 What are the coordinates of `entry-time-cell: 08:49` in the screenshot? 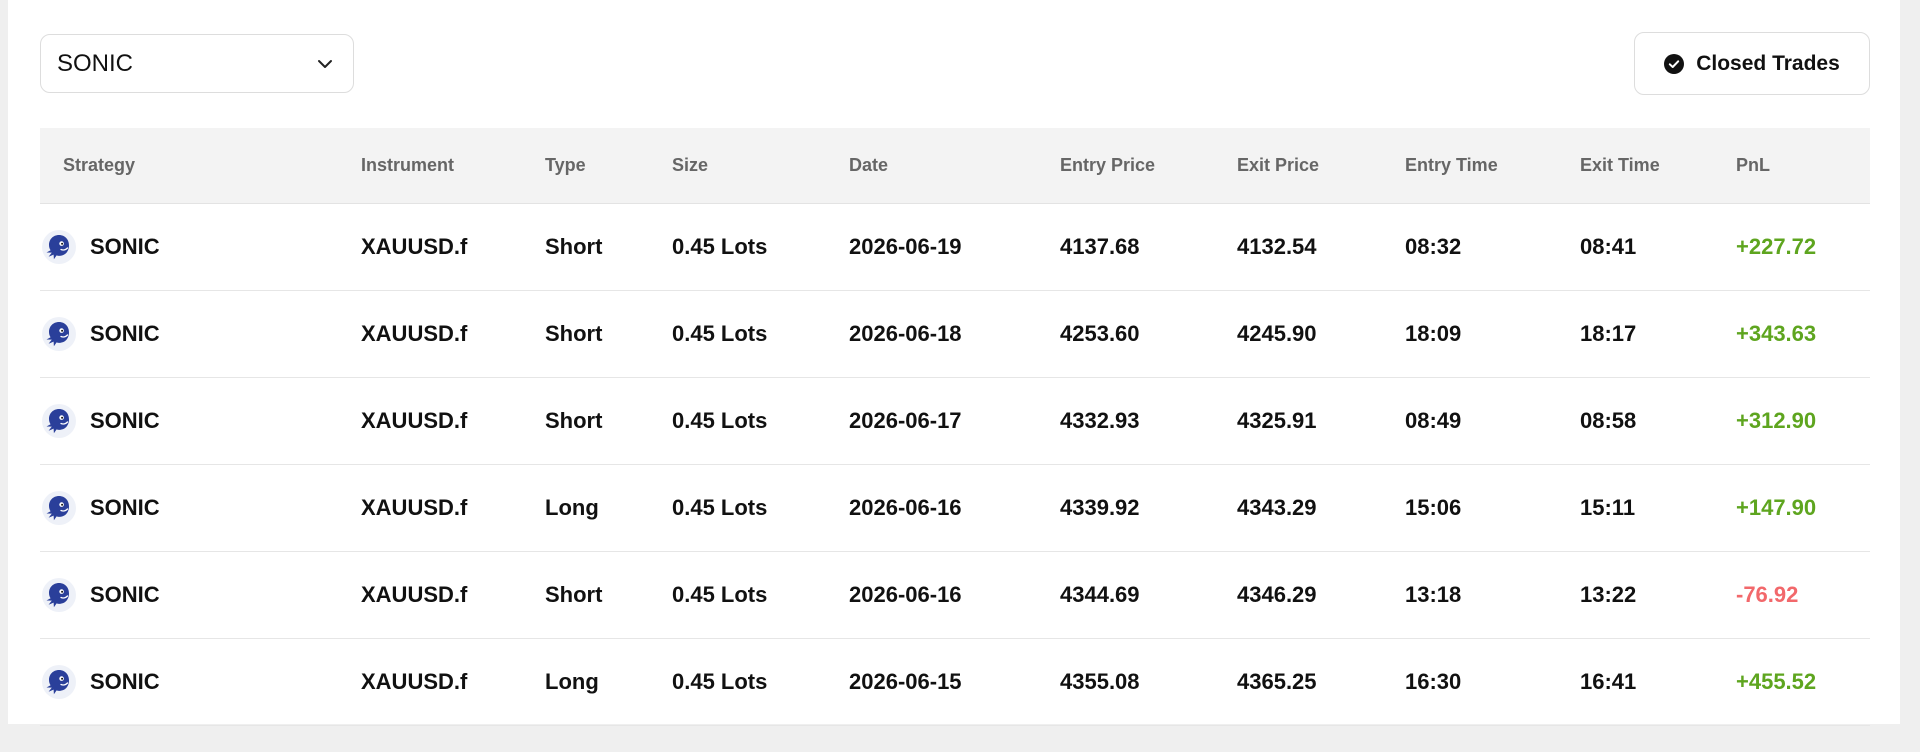 It's located at (1433, 420).